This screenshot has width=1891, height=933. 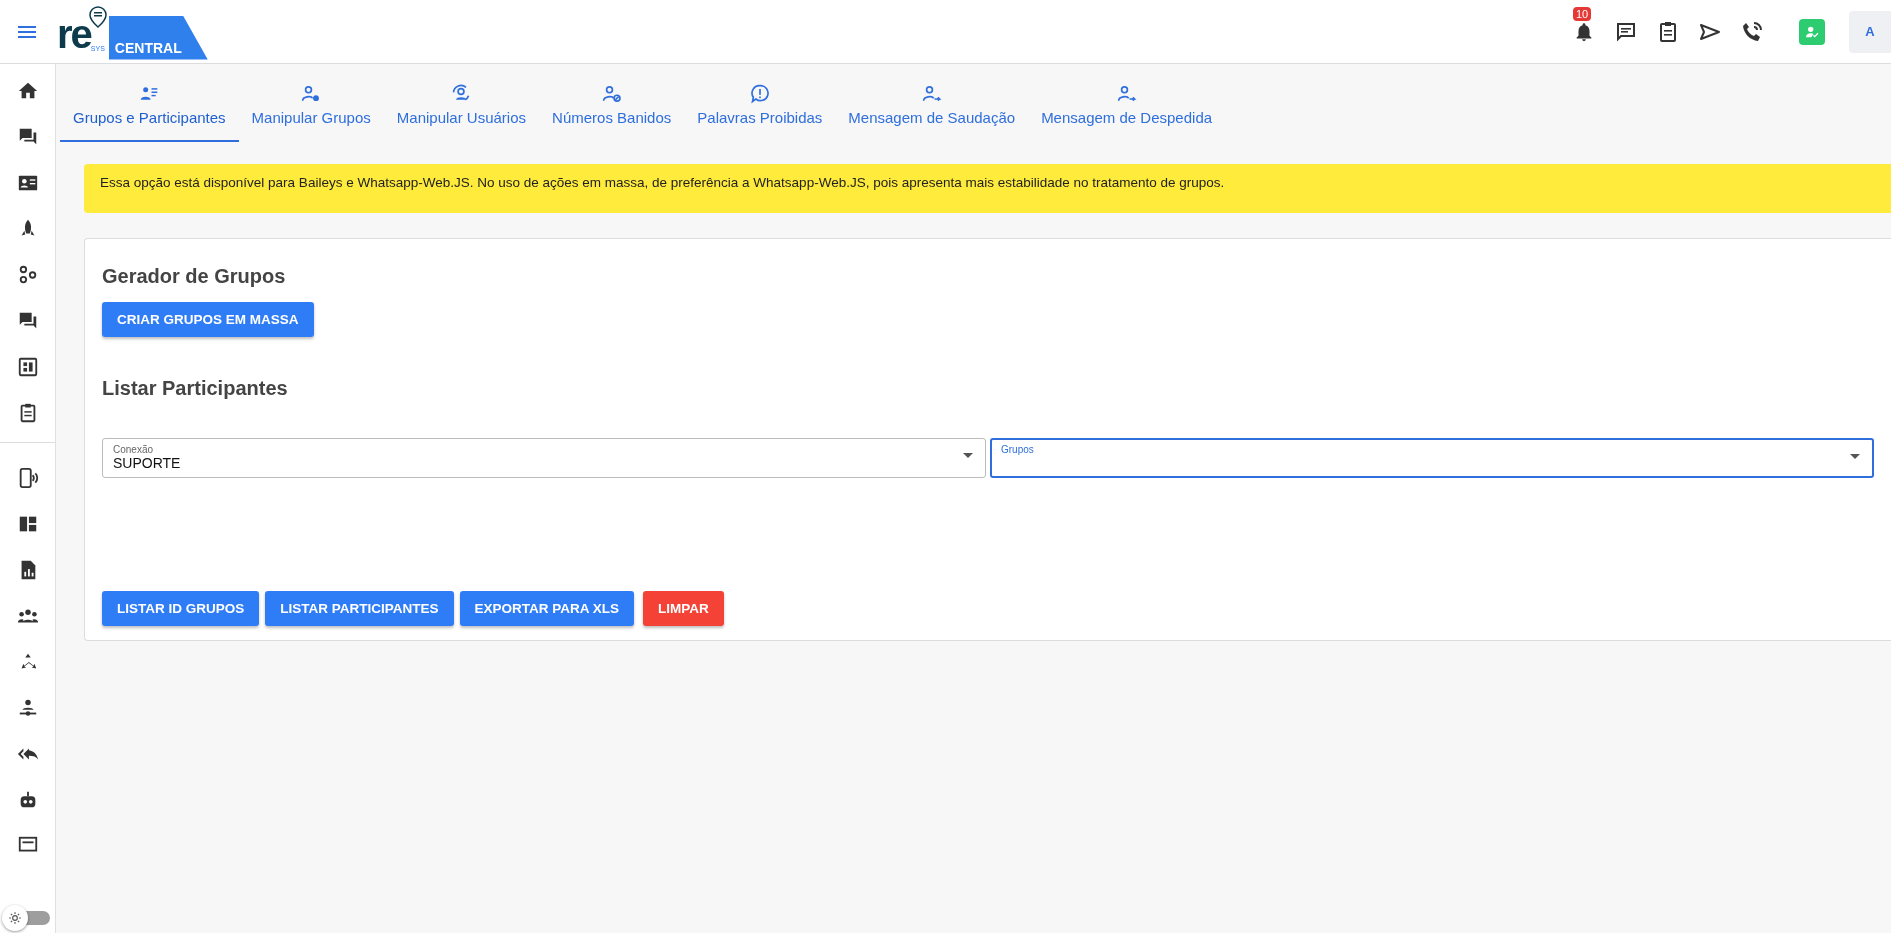 What do you see at coordinates (1752, 31) in the screenshot?
I see `phone-icon` at bounding box center [1752, 31].